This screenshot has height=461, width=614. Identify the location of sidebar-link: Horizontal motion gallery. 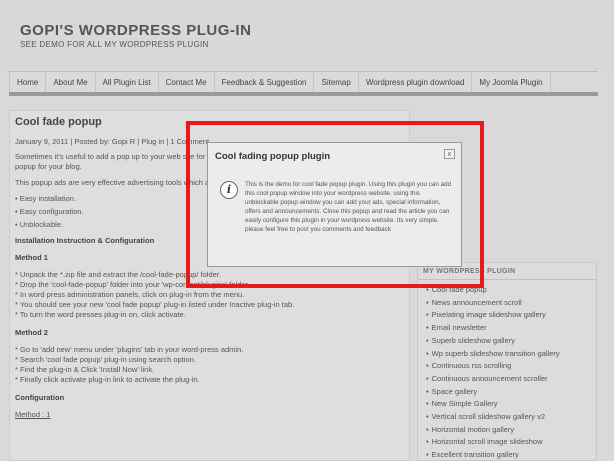
(511, 430).